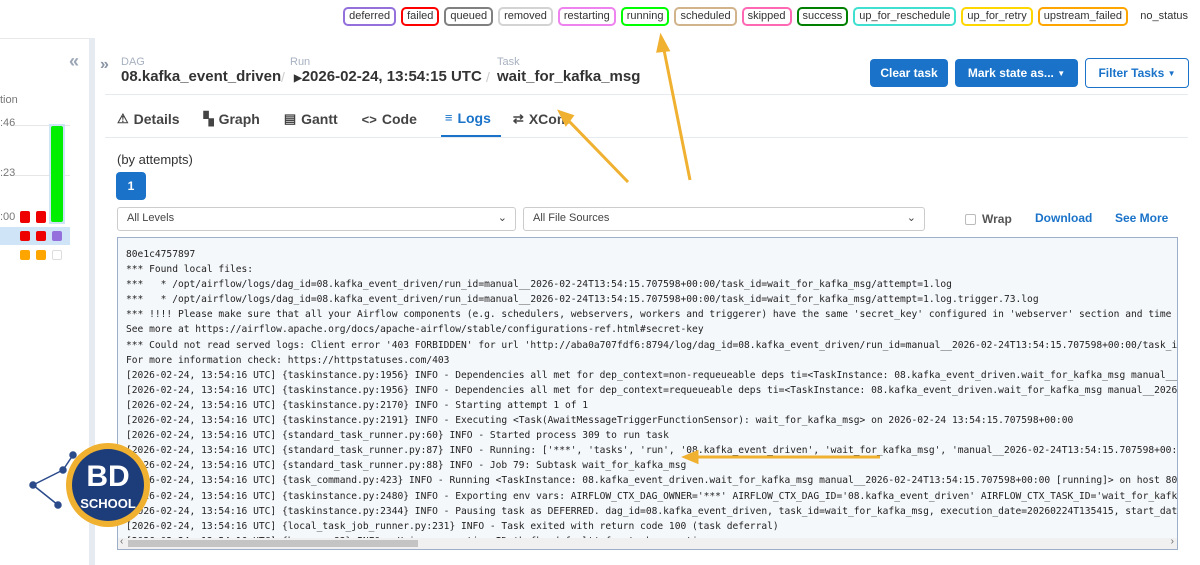 This screenshot has width=1200, height=565. Describe the element at coordinates (1063, 218) in the screenshot. I see `download-link: Download` at that location.